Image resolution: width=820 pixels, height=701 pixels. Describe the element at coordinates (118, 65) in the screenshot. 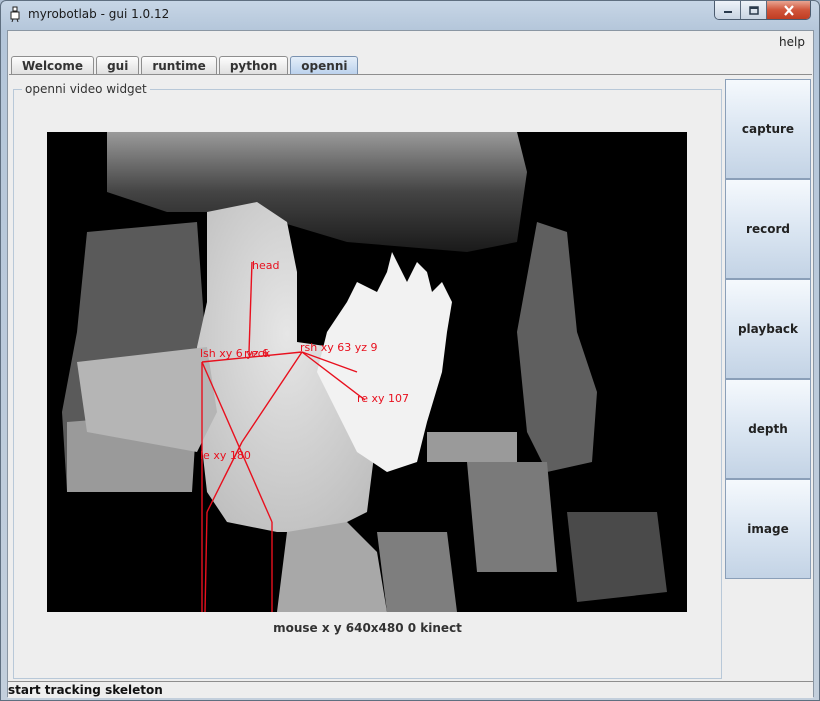

I see `tab-gui: gui` at that location.